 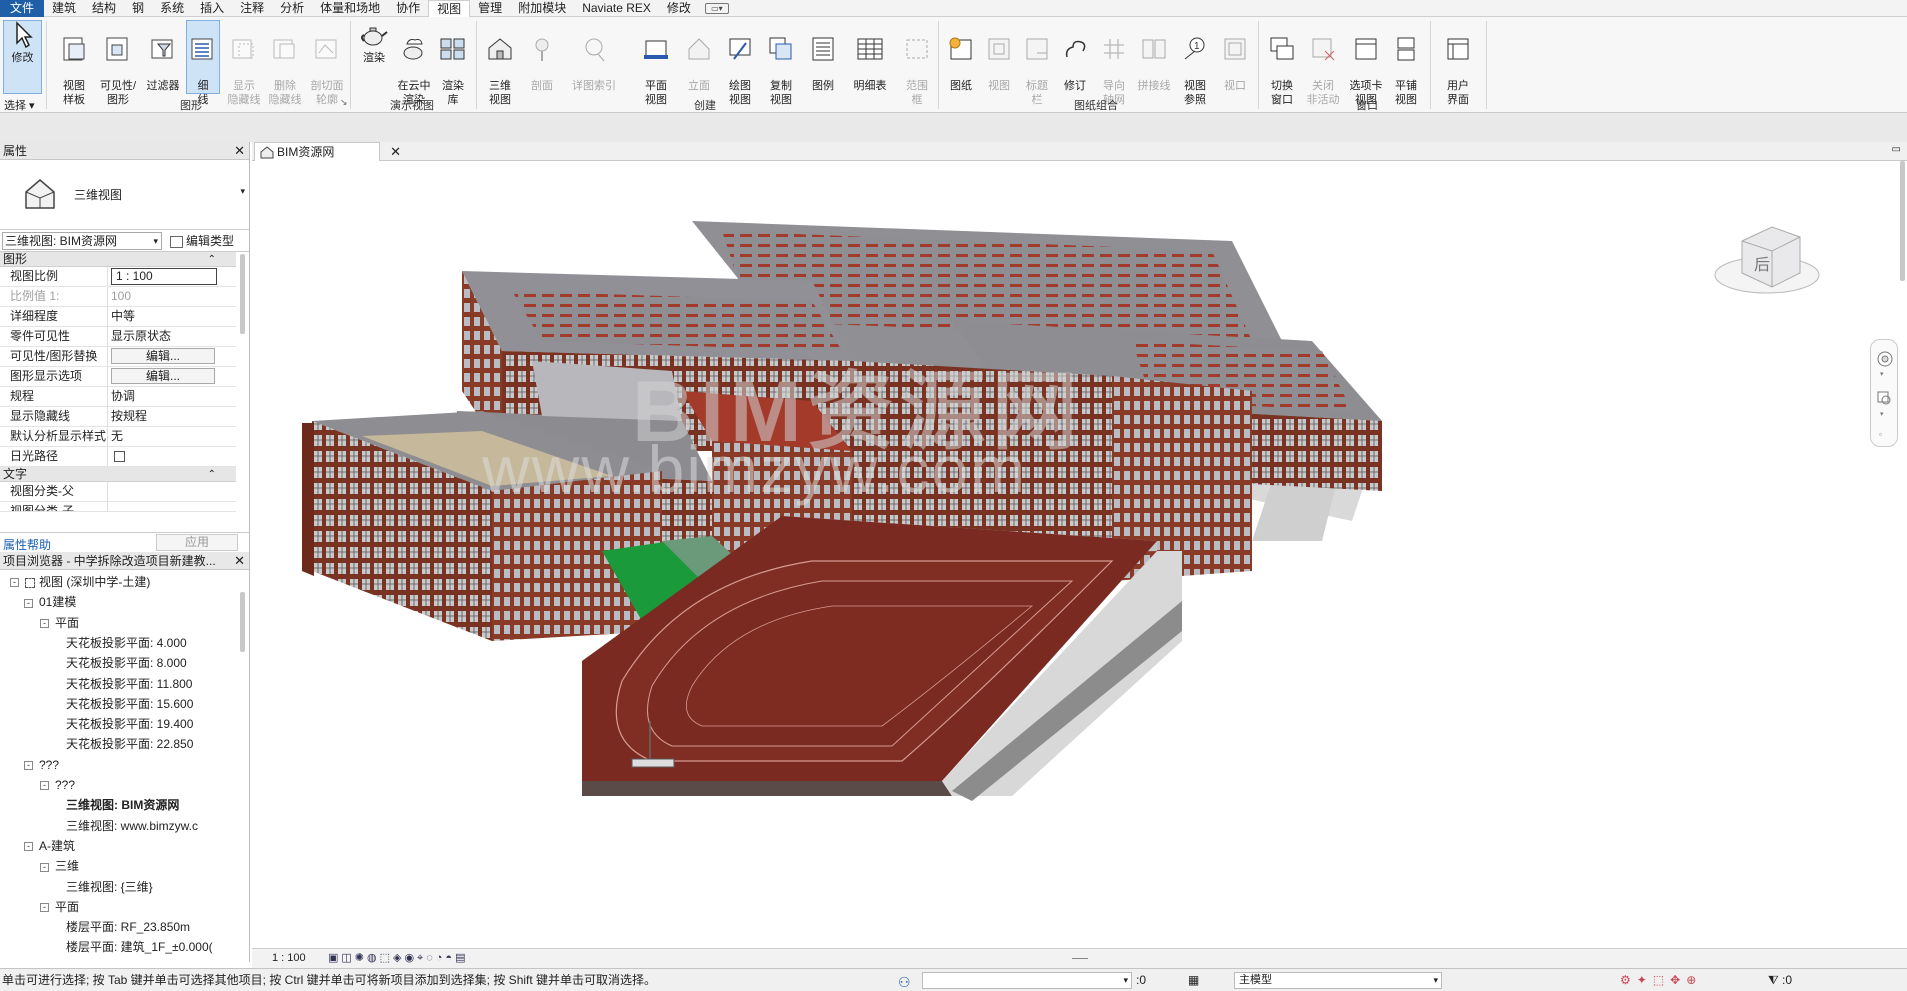 What do you see at coordinates (104, 8) in the screenshot?
I see `tab-structure: 结构` at bounding box center [104, 8].